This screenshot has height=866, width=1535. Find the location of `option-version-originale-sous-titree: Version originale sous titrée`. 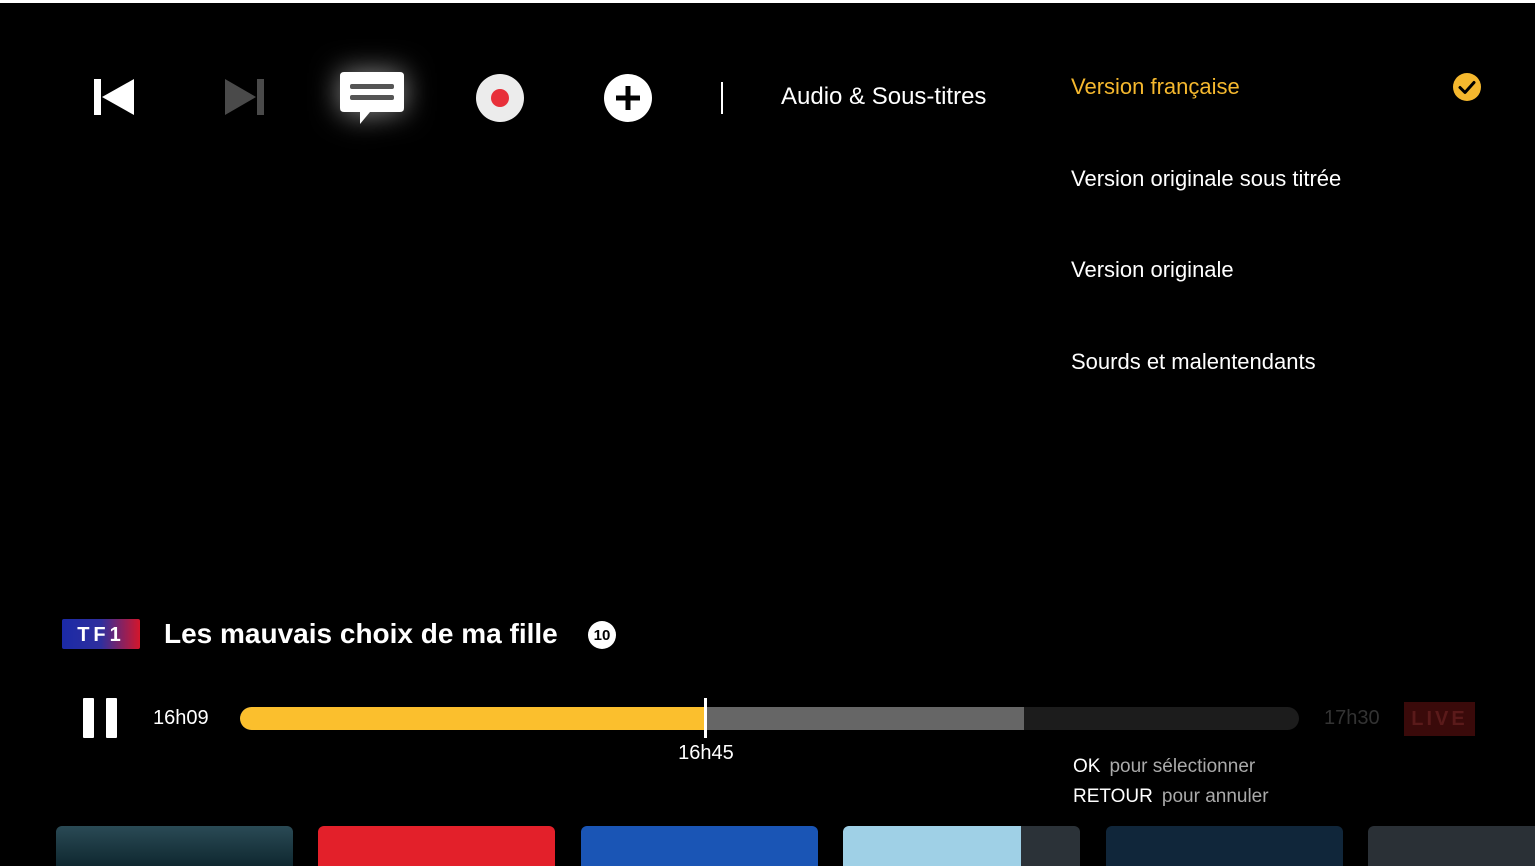

option-version-originale-sous-titree: Version originale sous titrée is located at coordinates (1206, 179).